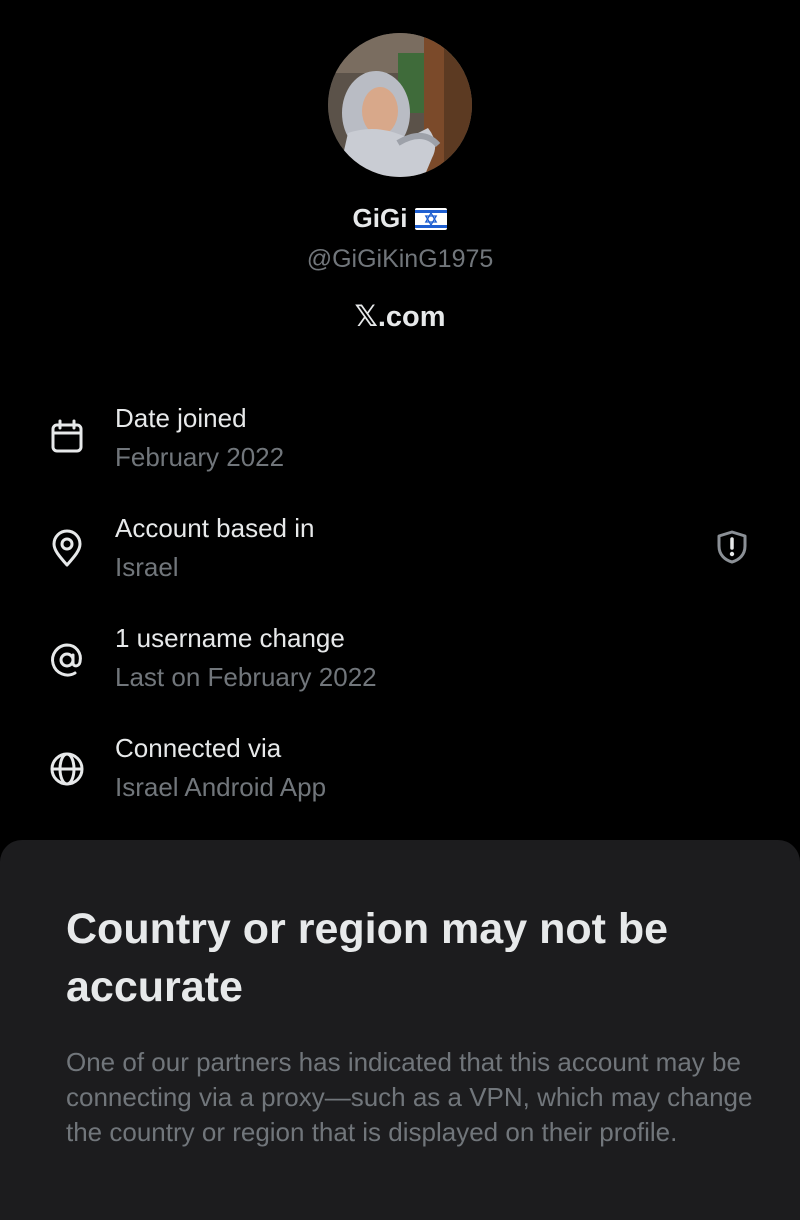 This screenshot has height=1220, width=800. Describe the element at coordinates (400, 259) in the screenshot. I see `user-handle: @GiGiKinG1975` at that location.